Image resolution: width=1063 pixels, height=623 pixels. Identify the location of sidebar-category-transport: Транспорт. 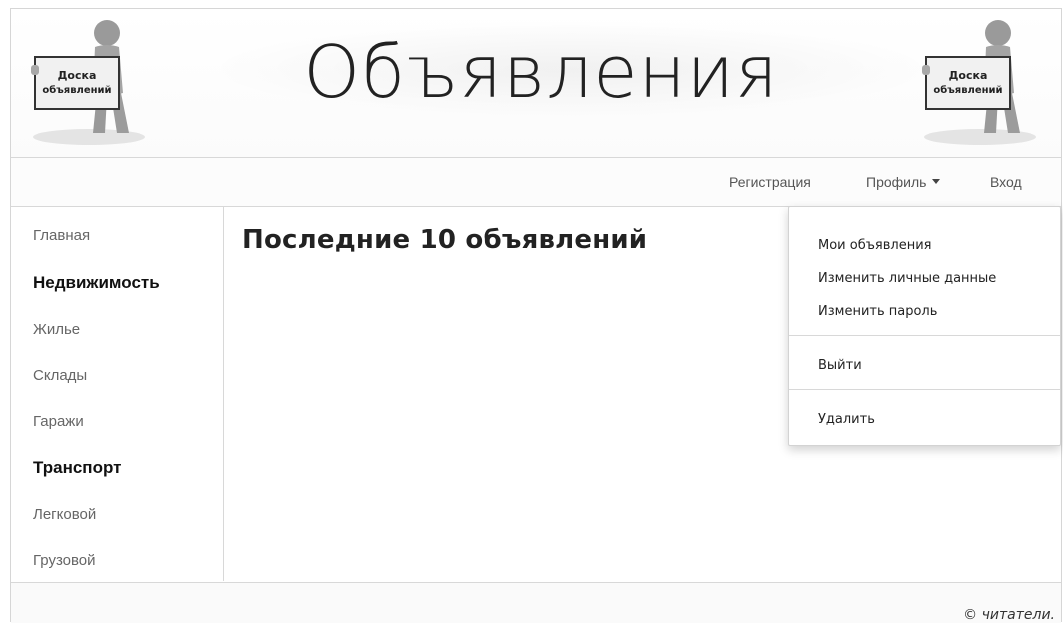
(77, 468).